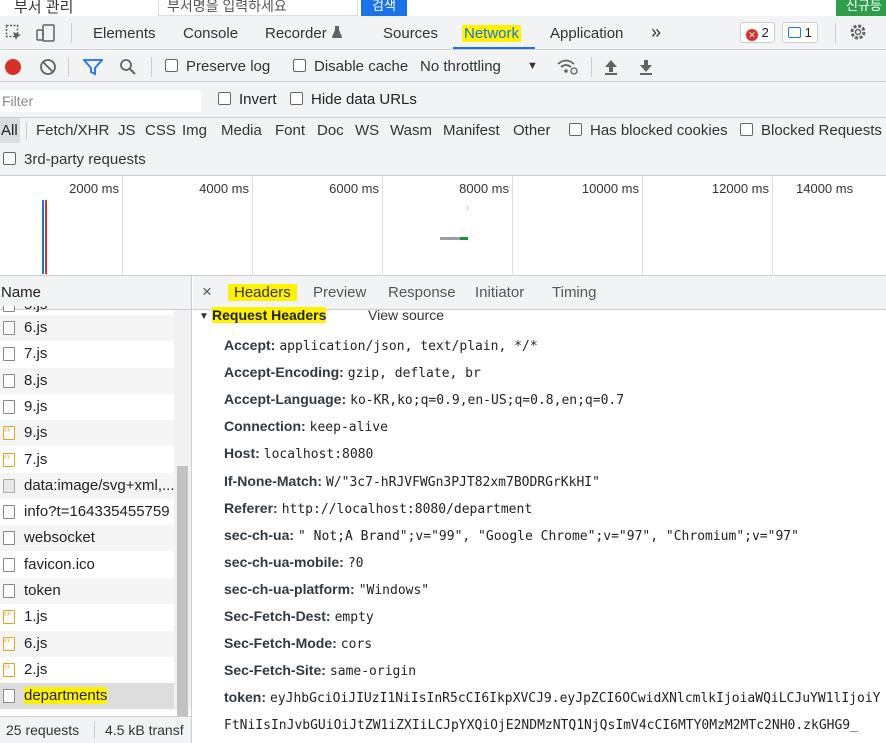  What do you see at coordinates (410, 33) in the screenshot?
I see `tab-sources: Sources` at bounding box center [410, 33].